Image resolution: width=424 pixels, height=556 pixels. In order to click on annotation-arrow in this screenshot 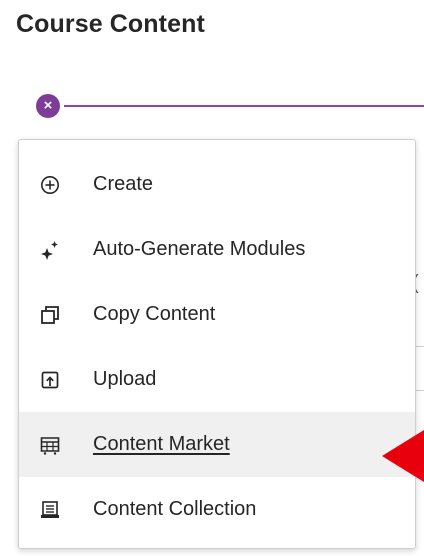, I will do `click(403, 456)`.